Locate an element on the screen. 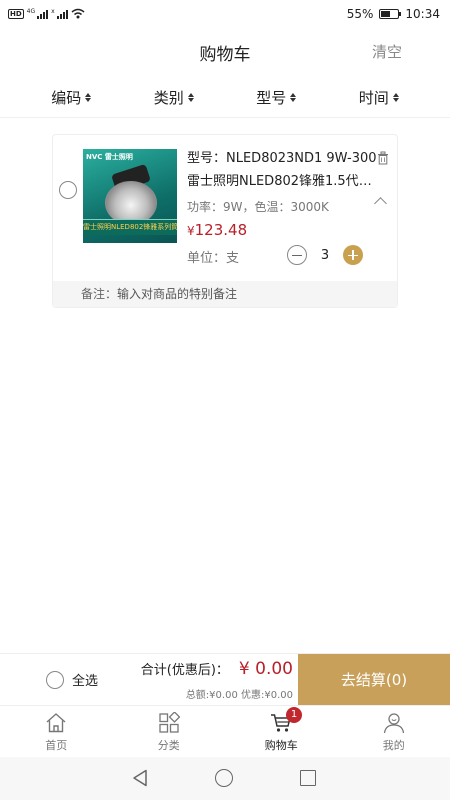  sort-by-category: 类别 is located at coordinates (174, 97).